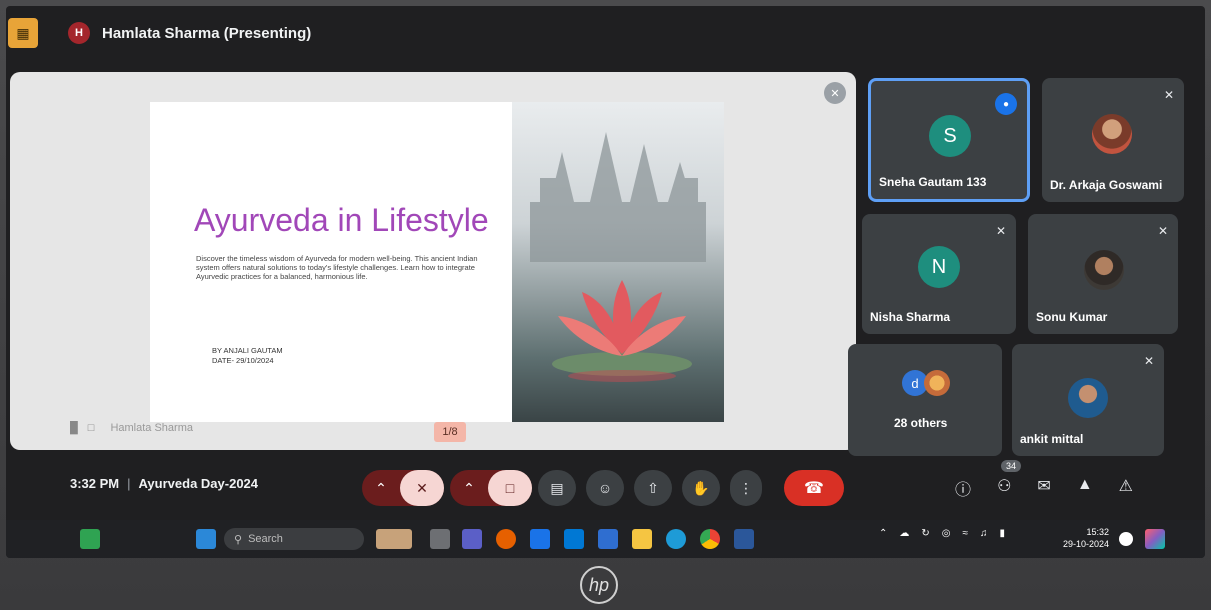  What do you see at coordinates (939, 267) in the screenshot?
I see `avatar: N` at bounding box center [939, 267].